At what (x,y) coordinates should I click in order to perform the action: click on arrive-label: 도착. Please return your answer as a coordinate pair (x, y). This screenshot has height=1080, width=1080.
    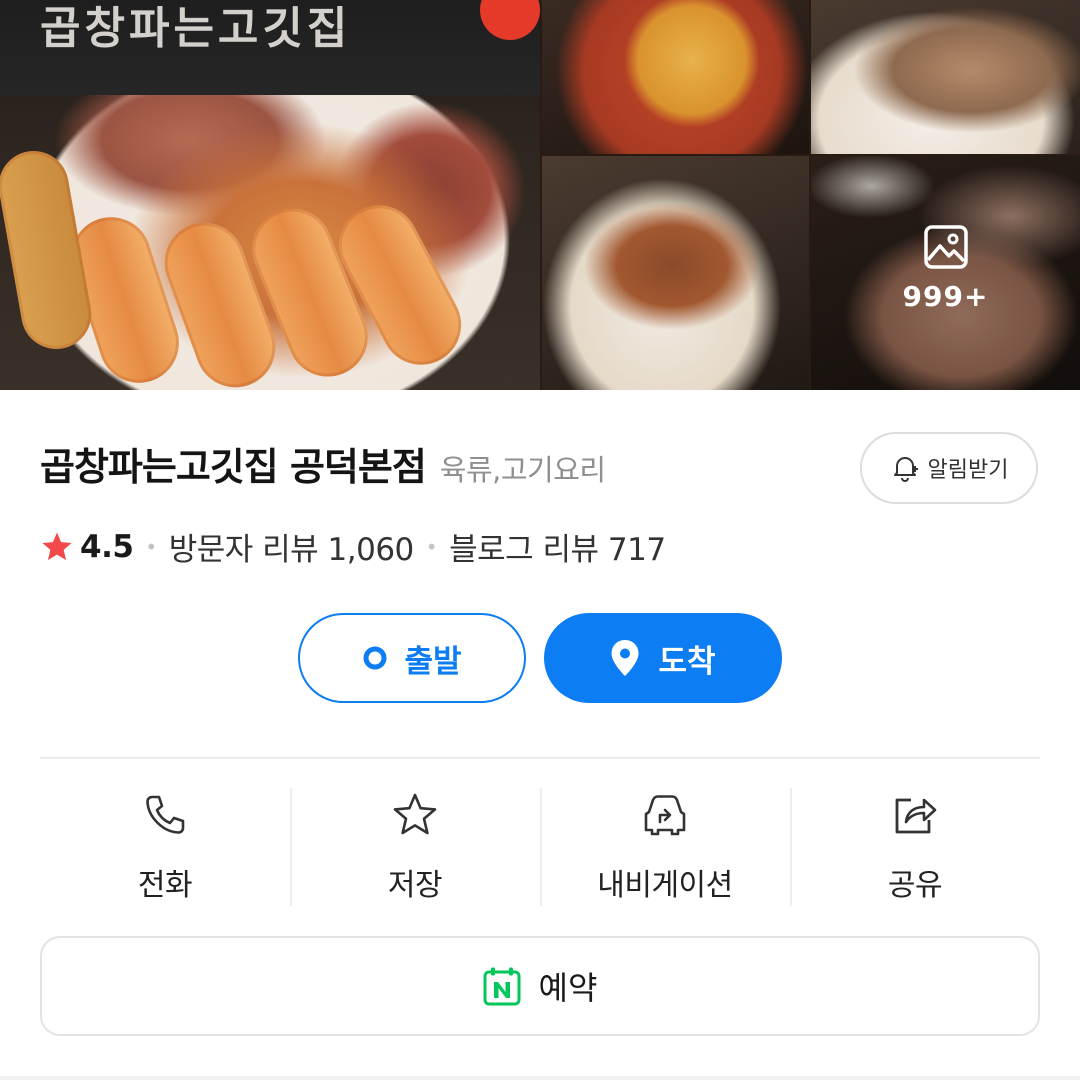
    Looking at the image, I should click on (687, 661).